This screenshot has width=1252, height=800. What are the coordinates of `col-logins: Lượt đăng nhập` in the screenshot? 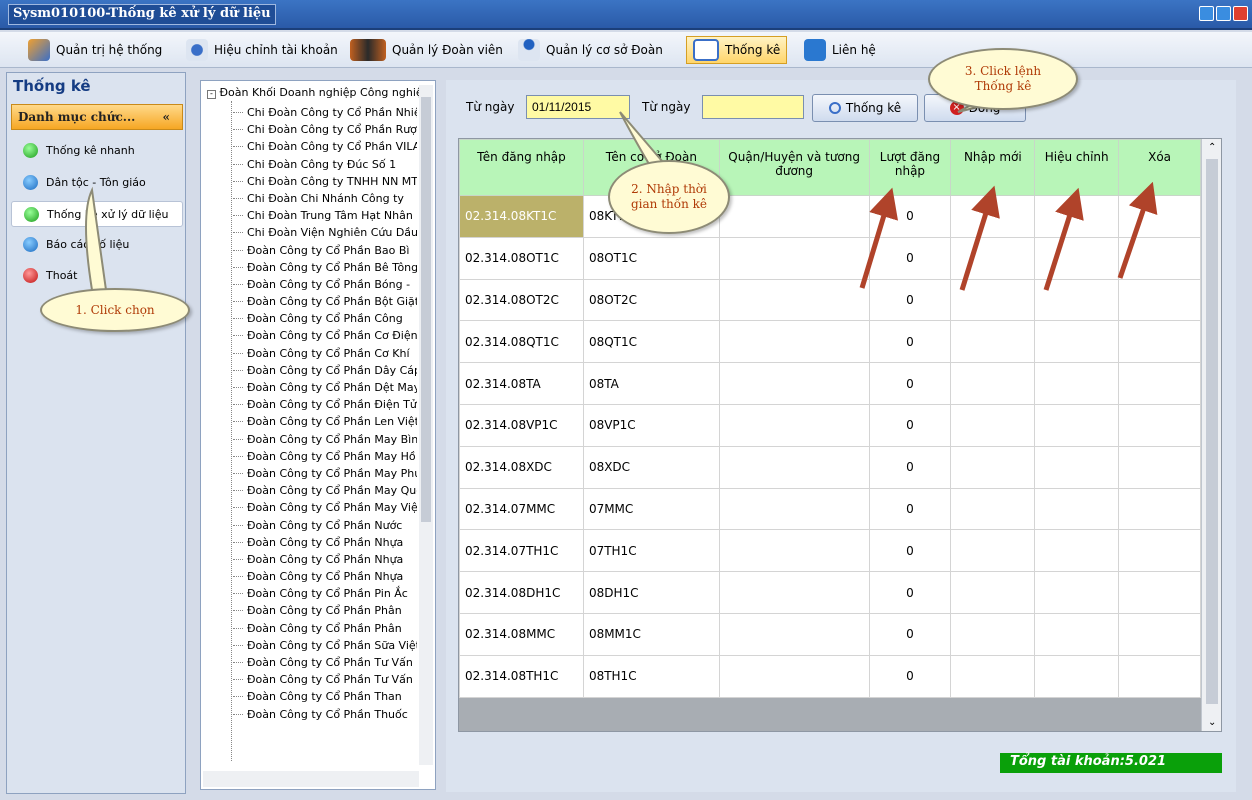 It's located at (910, 167).